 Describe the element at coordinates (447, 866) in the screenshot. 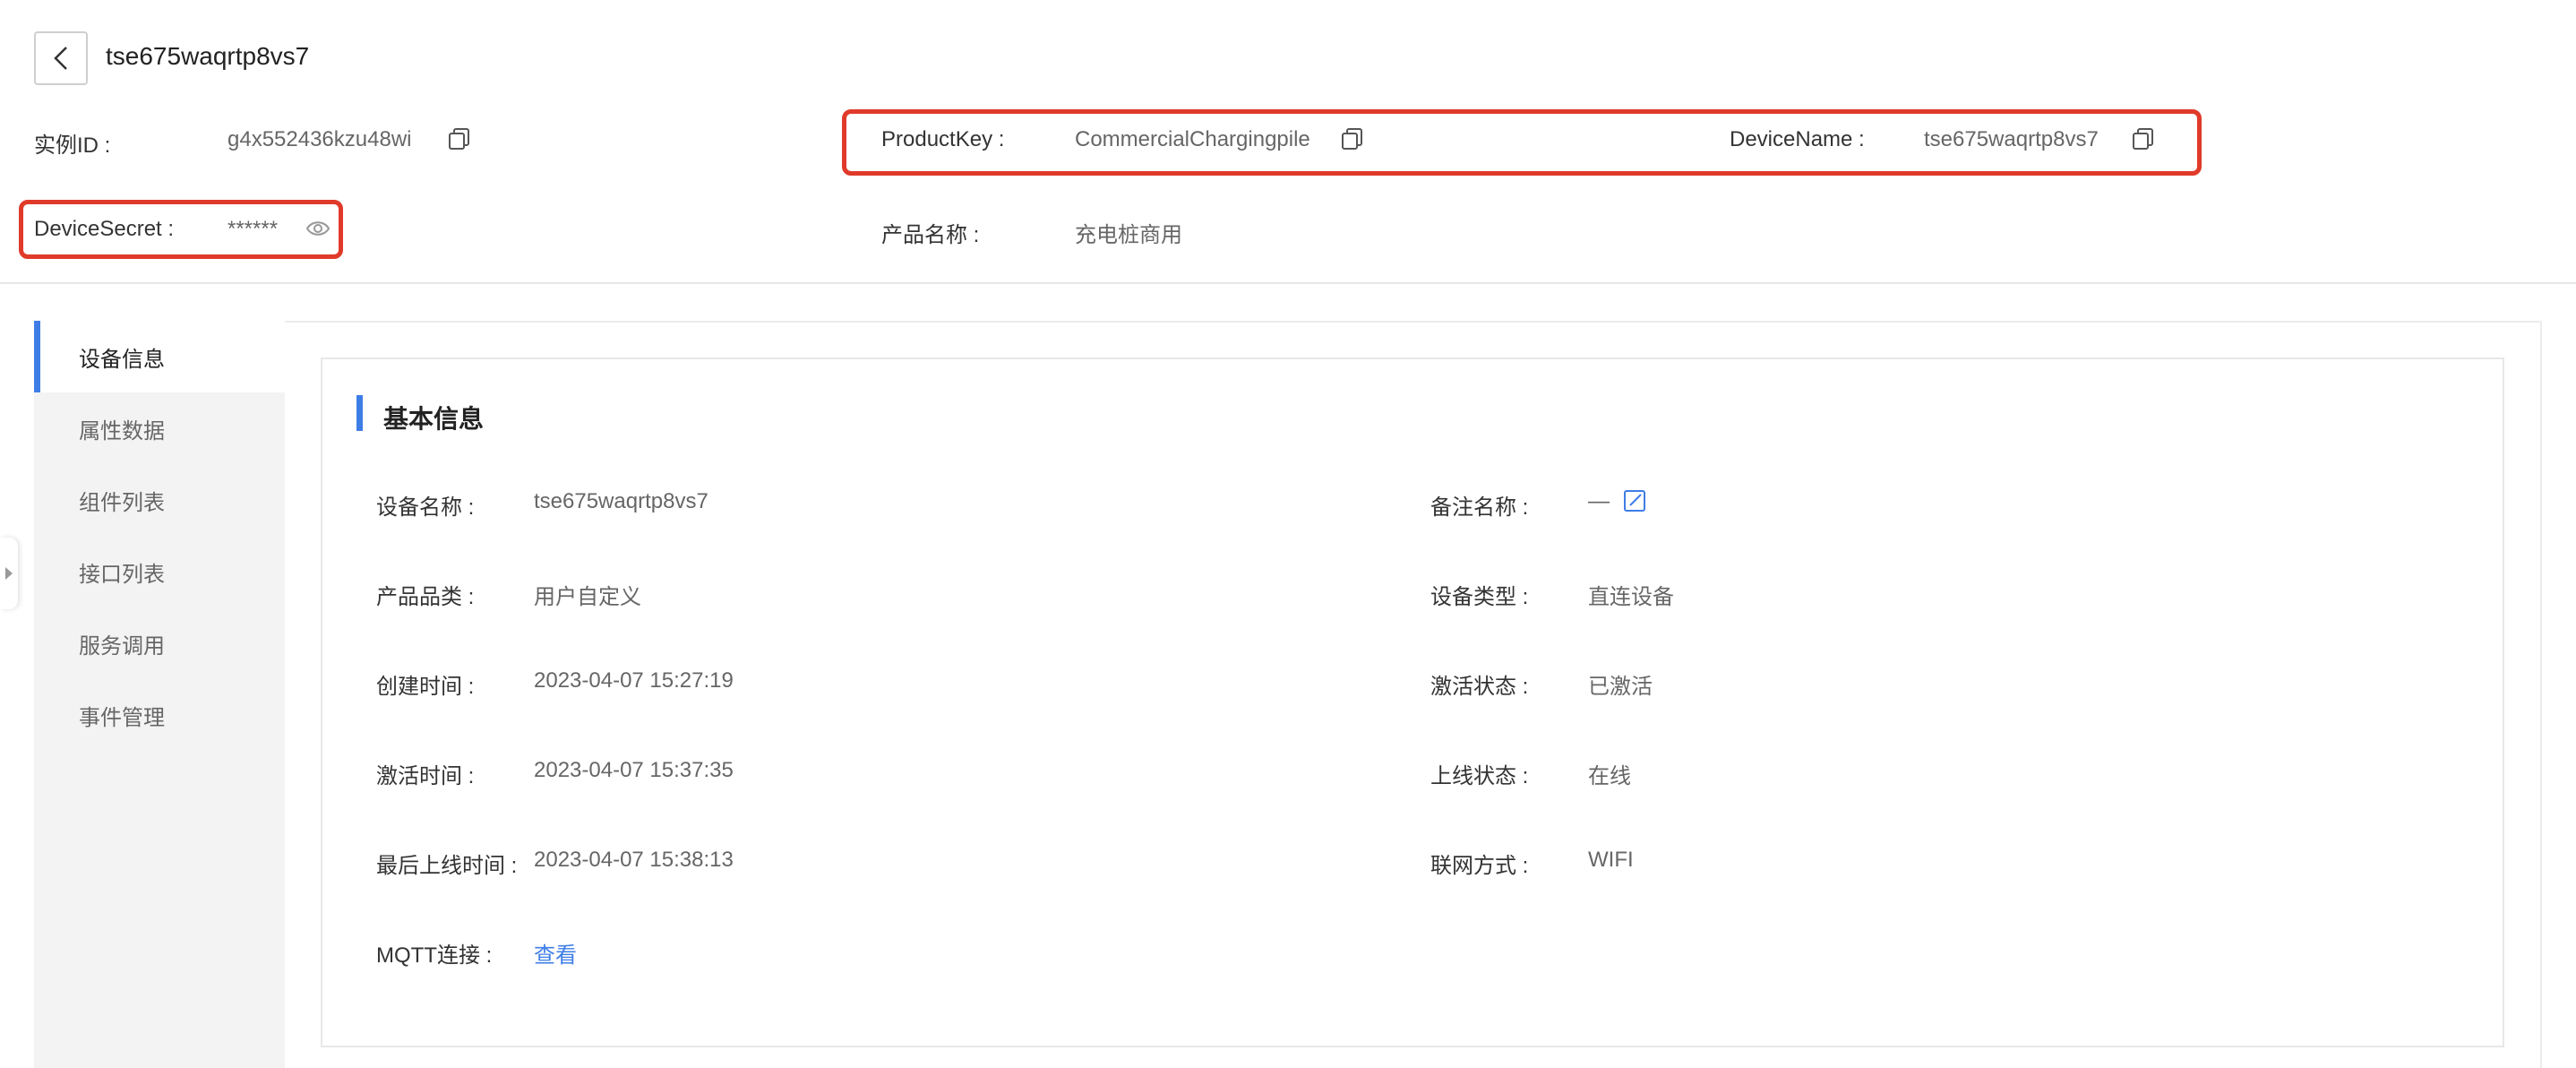

I see `field-label: 最后上线时间 :` at that location.